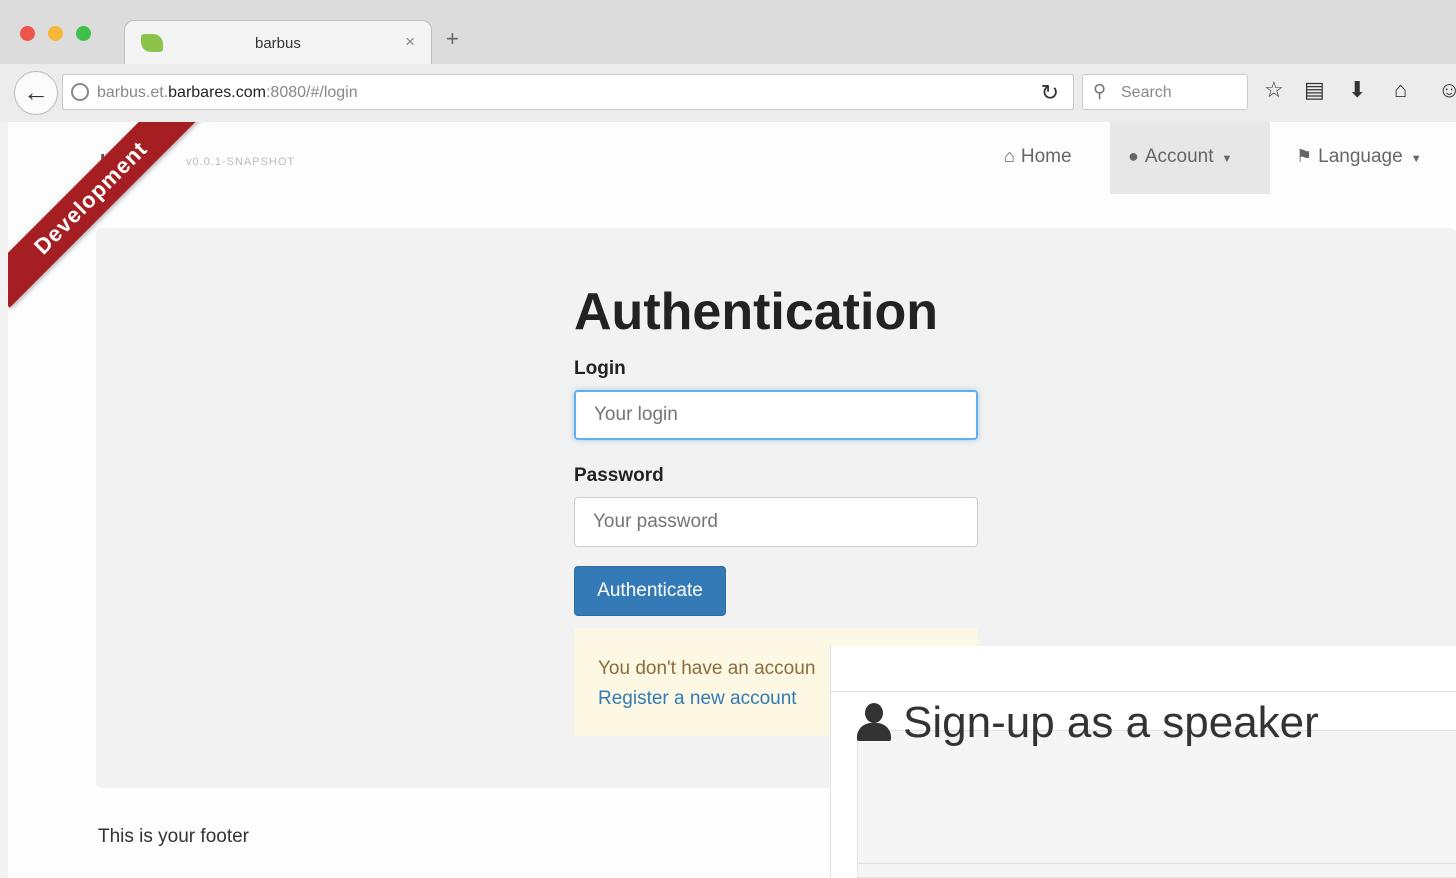  What do you see at coordinates (1304, 156) in the screenshot?
I see `flag-icon: ⚑` at bounding box center [1304, 156].